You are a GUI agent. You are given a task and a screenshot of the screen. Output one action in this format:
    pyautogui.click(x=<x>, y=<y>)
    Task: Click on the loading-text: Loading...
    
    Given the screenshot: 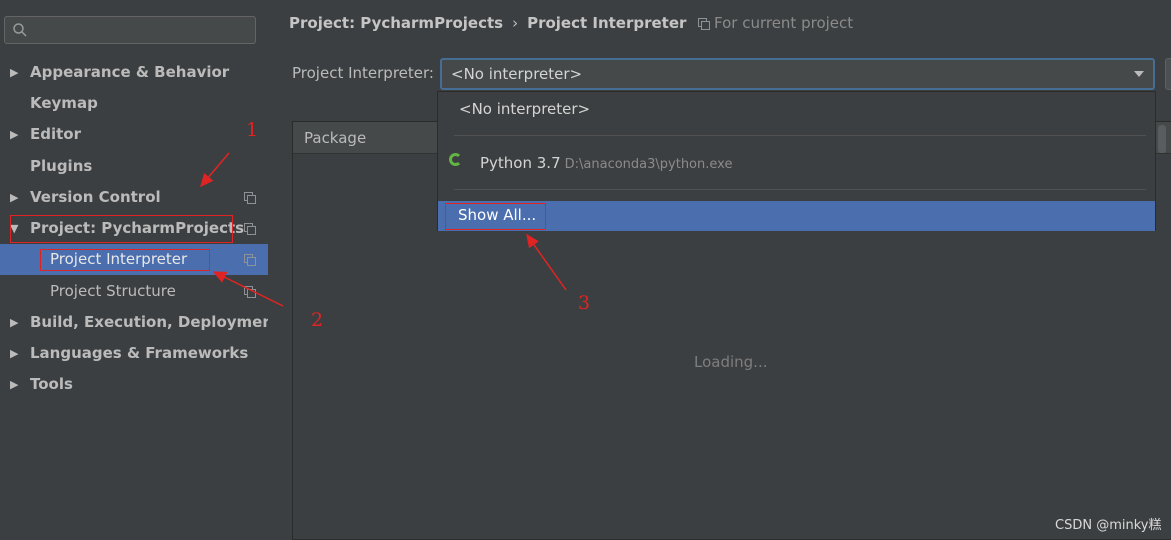 What is the action you would take?
    pyautogui.click(x=731, y=362)
    